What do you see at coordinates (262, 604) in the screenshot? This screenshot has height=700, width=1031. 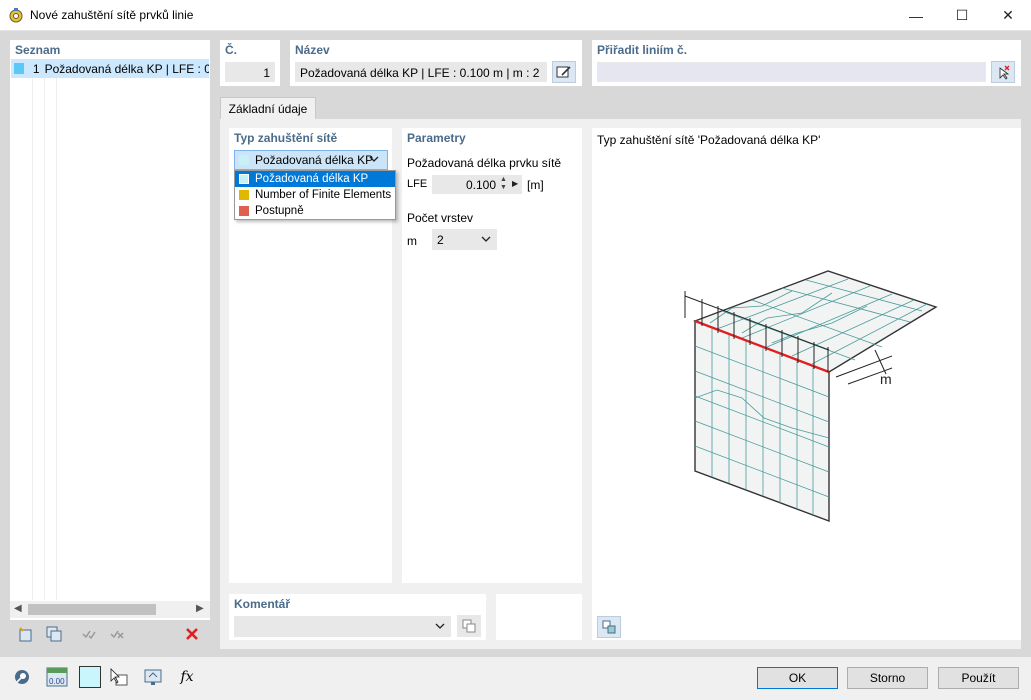 I see `comment-heading: Komentář` at bounding box center [262, 604].